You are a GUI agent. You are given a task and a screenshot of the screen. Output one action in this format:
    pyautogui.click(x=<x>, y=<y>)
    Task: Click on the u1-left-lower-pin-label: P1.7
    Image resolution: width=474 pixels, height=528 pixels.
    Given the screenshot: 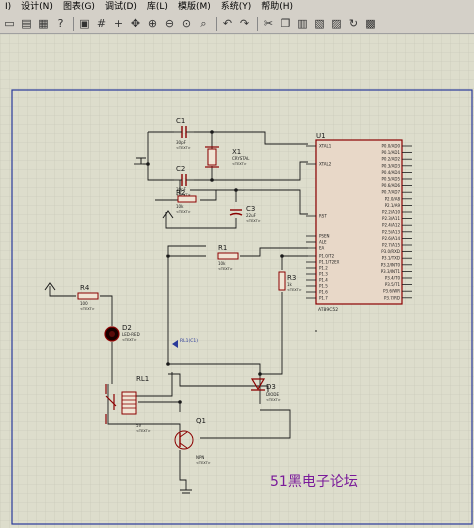 What is the action you would take?
    pyautogui.click(x=323, y=298)
    